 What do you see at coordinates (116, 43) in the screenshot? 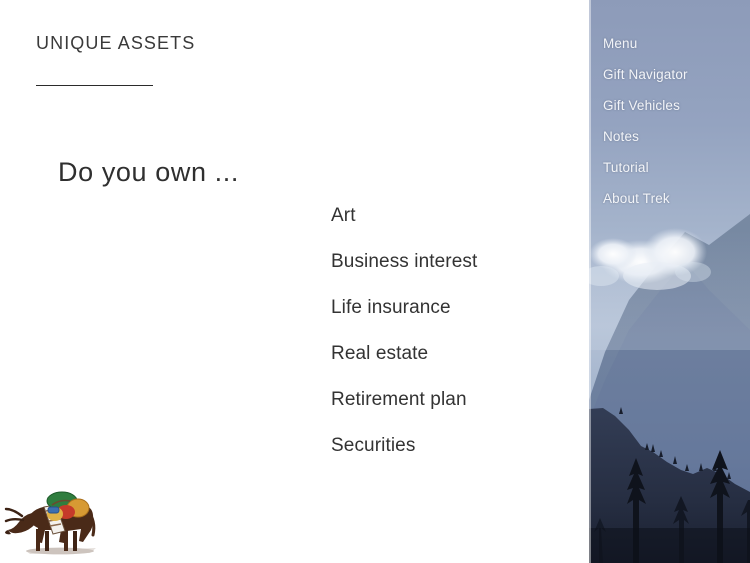
I see `page-title: UNIQUE ASSETS` at bounding box center [116, 43].